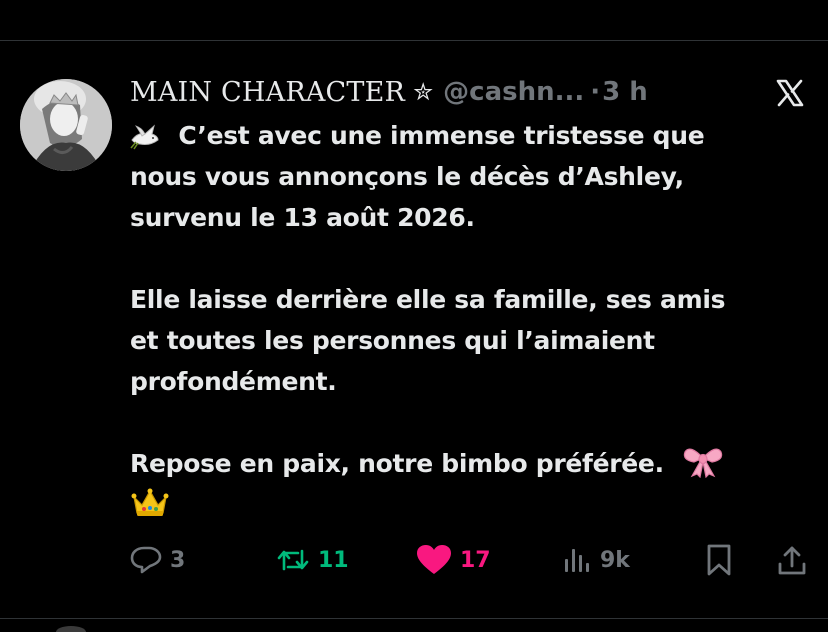  What do you see at coordinates (615, 560) in the screenshot?
I see `views-count: 9k` at bounding box center [615, 560].